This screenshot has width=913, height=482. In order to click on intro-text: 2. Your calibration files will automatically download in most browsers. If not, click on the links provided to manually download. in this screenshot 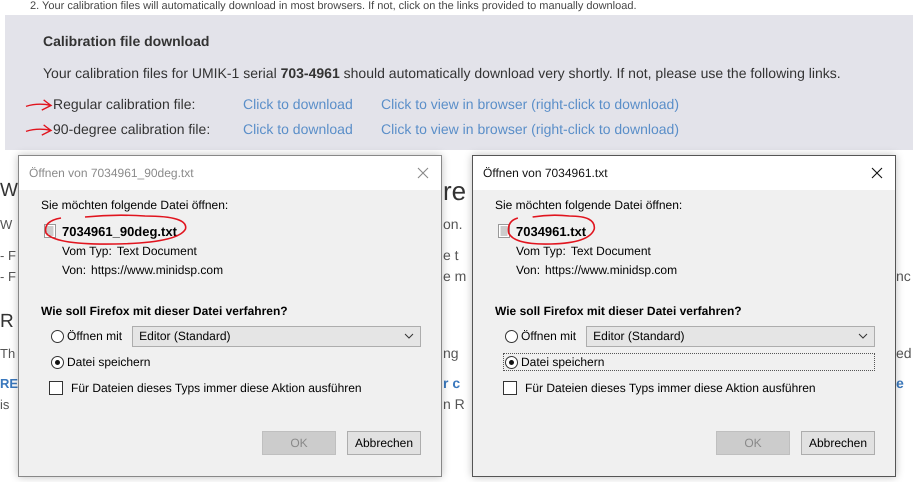, I will do `click(333, 7)`.